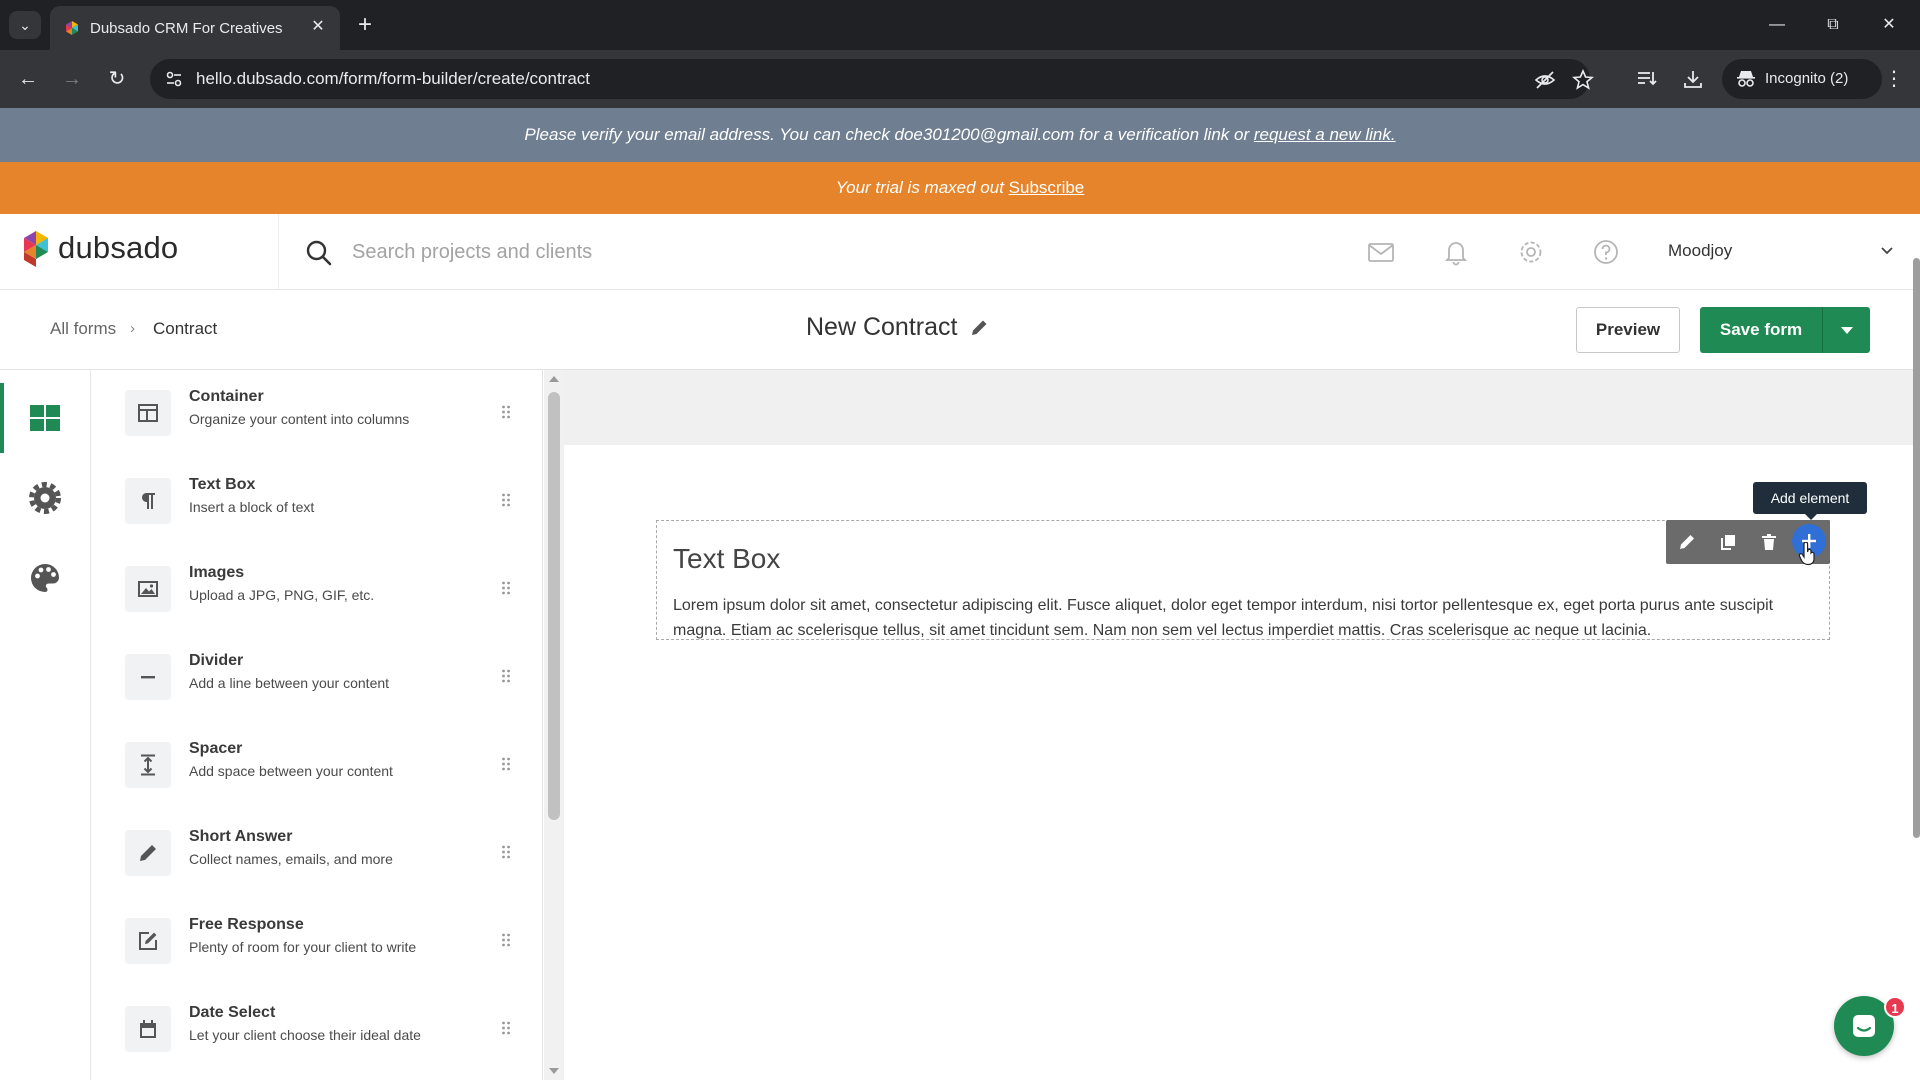  Describe the element at coordinates (1647, 79) in the screenshot. I see `reading-list-icon` at that location.